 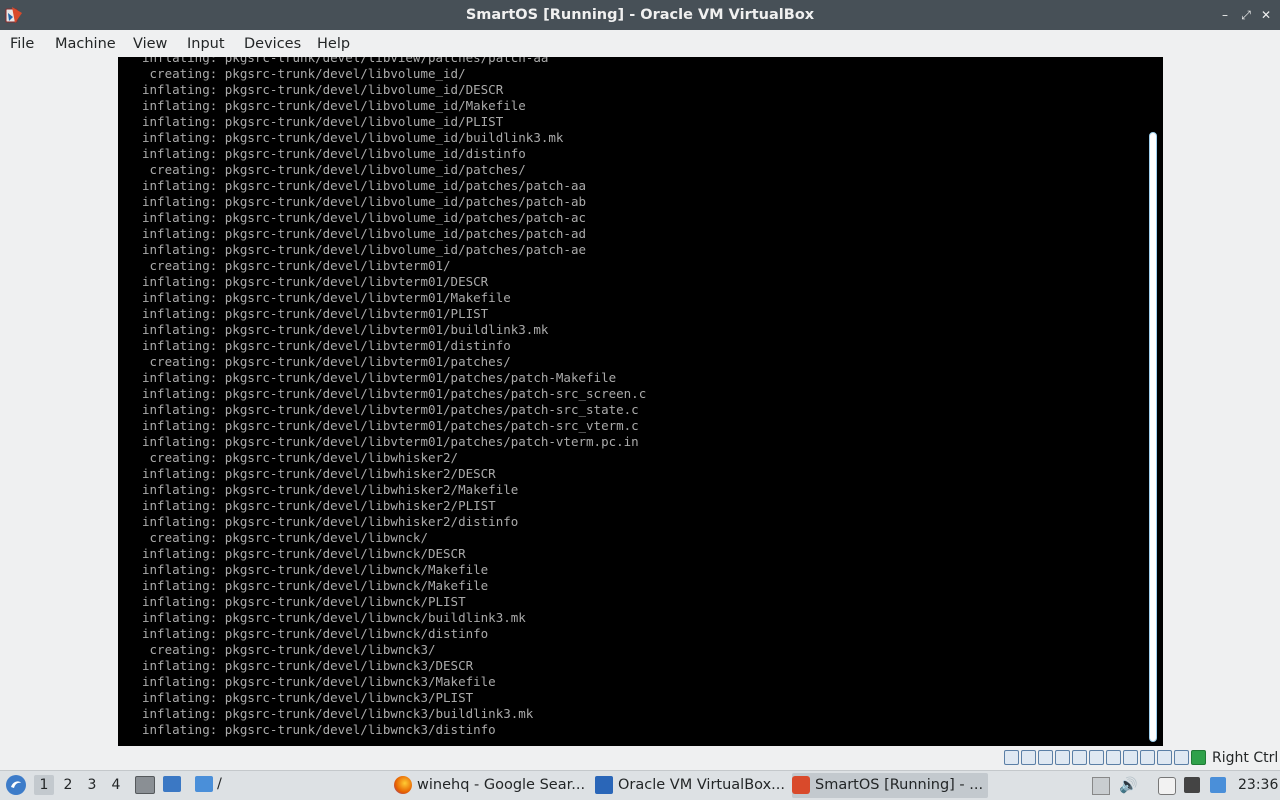 What do you see at coordinates (1164, 757) in the screenshot?
I see `mouse-integration-icon` at bounding box center [1164, 757].